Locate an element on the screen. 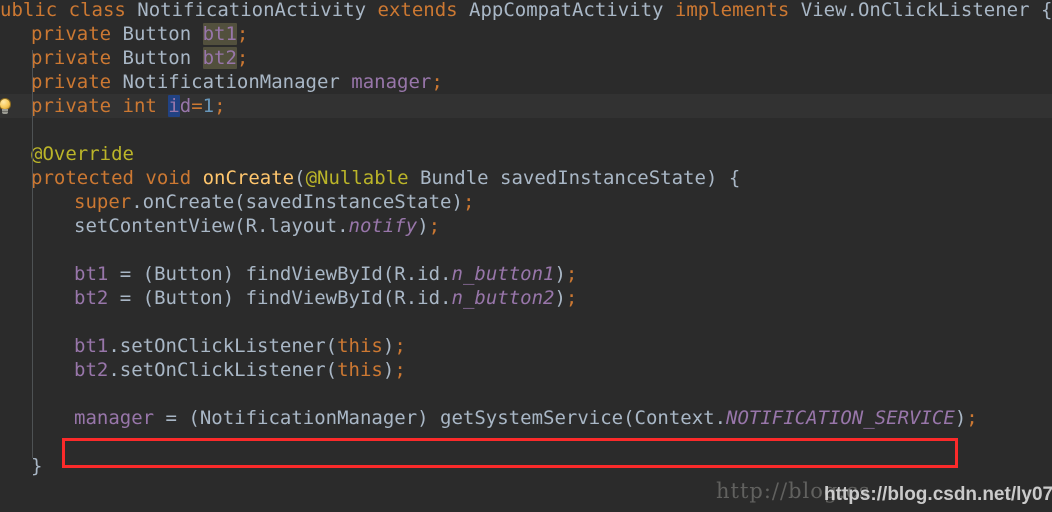  code-line: bt1.setOnClickListener(this); is located at coordinates (240, 346).